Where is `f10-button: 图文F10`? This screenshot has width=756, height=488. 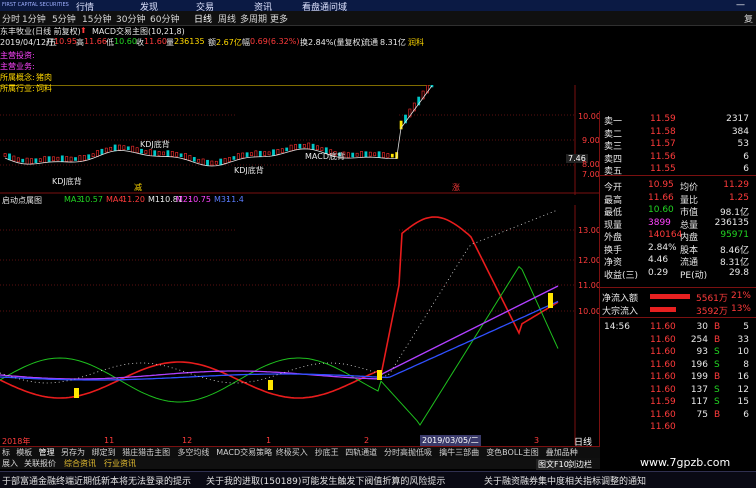
f10-button: 图文F10 is located at coordinates (553, 464).